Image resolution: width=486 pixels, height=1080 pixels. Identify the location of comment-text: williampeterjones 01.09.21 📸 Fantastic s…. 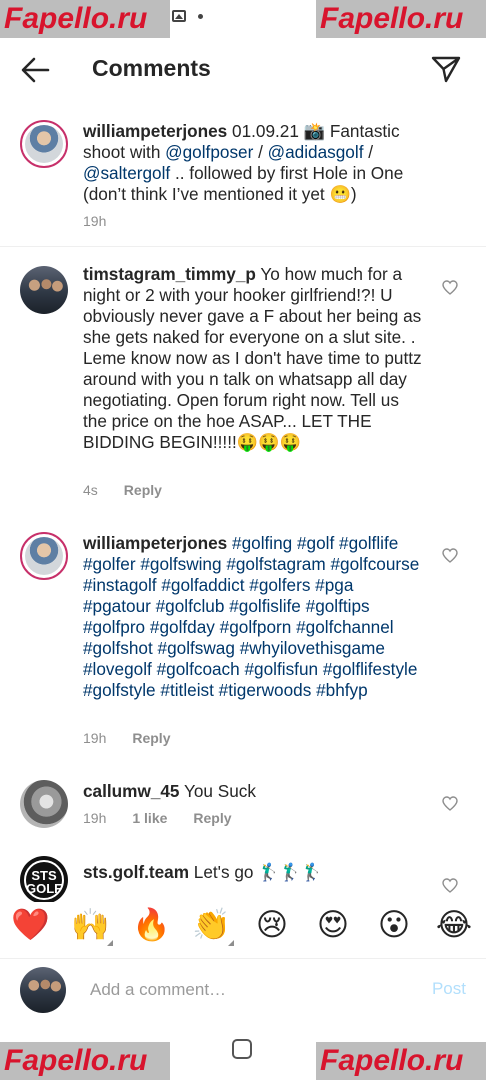
(253, 163).